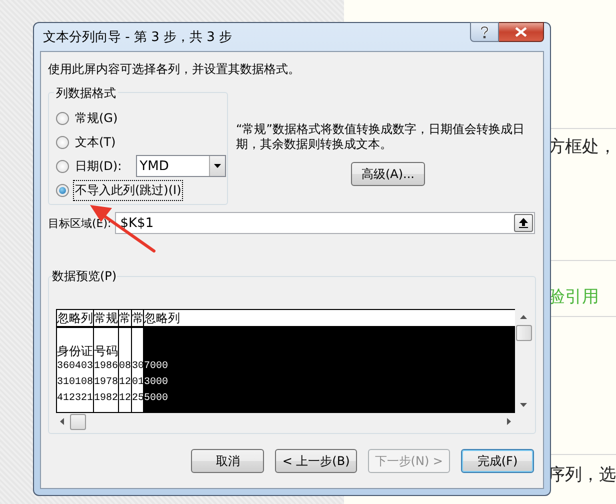 The height and width of the screenshot is (504, 616). What do you see at coordinates (62, 421) in the screenshot?
I see `scroll-left-icon` at bounding box center [62, 421].